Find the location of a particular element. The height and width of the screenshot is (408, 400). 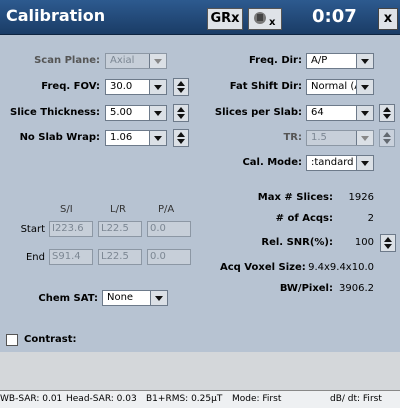

freq-fov-select: 30.0 is located at coordinates (136, 87).